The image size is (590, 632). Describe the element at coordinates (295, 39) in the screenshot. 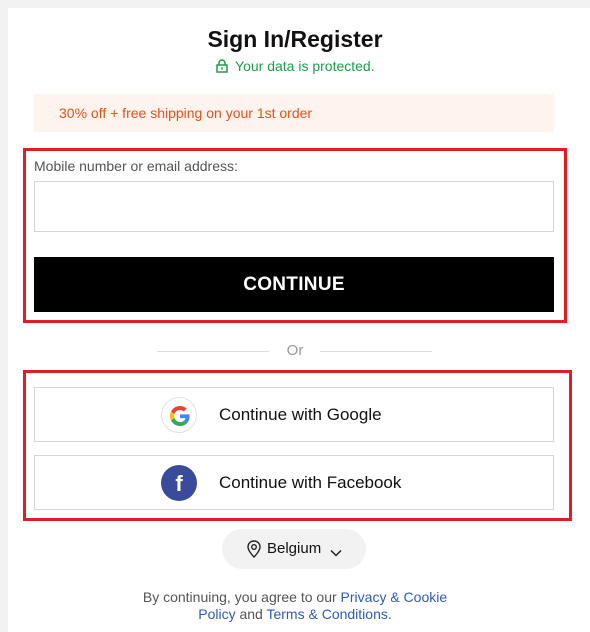

I see `page-title: Sign In/Register` at that location.